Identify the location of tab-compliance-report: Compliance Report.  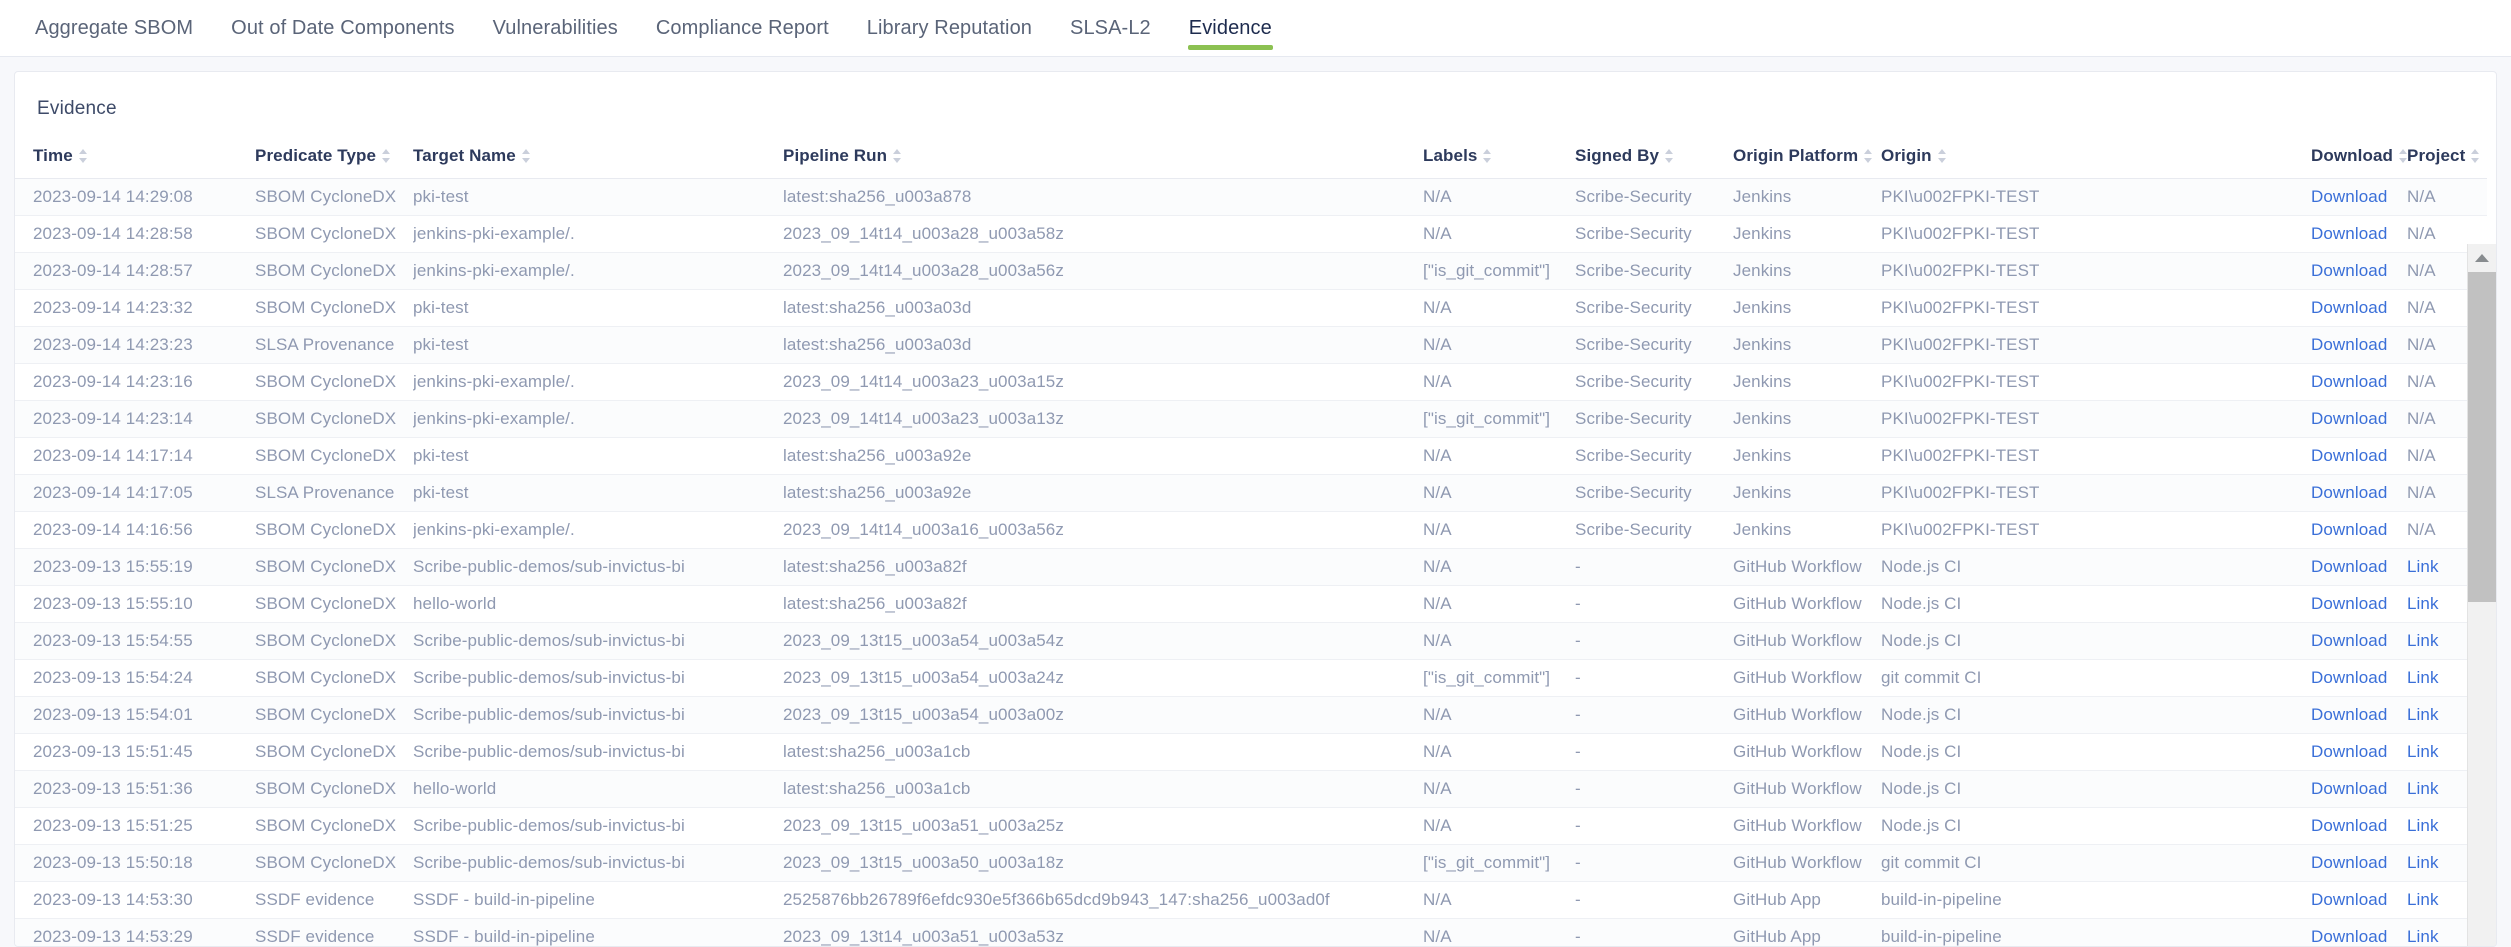
(742, 28).